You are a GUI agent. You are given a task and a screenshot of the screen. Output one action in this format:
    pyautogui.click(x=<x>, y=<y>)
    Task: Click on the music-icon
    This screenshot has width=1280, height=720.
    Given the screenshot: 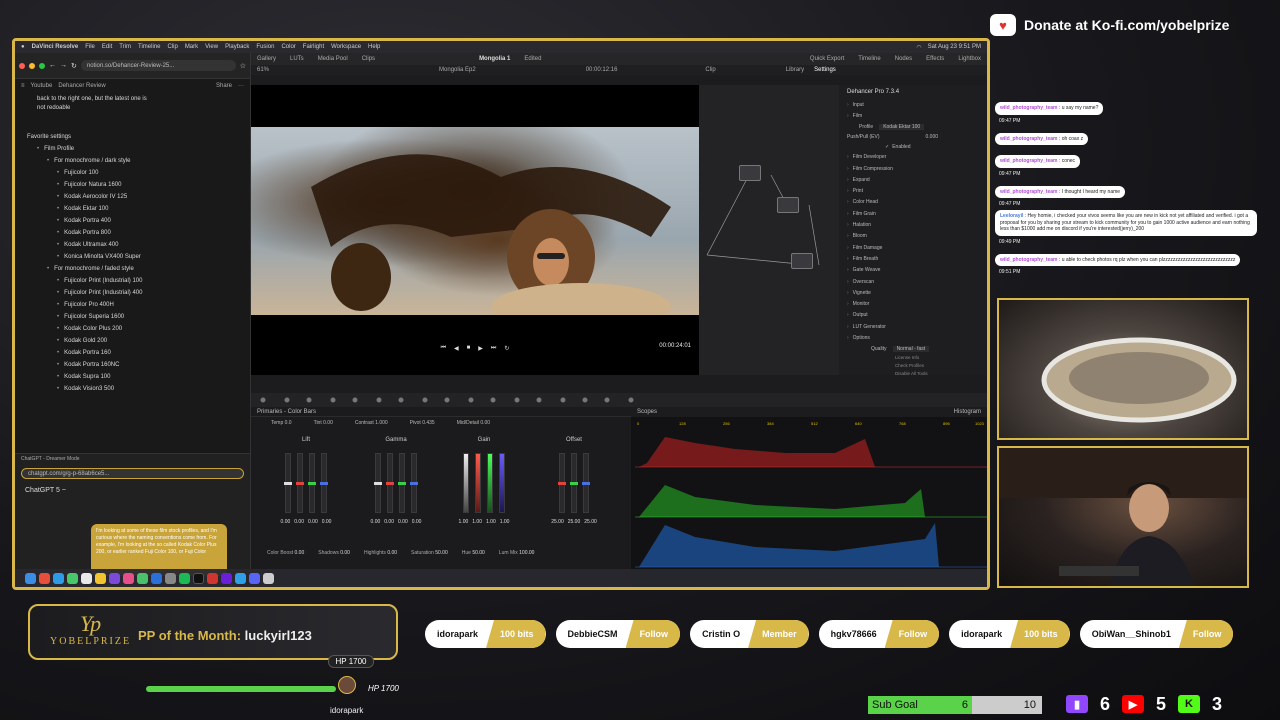 What is the action you would take?
    pyautogui.click(x=128, y=578)
    